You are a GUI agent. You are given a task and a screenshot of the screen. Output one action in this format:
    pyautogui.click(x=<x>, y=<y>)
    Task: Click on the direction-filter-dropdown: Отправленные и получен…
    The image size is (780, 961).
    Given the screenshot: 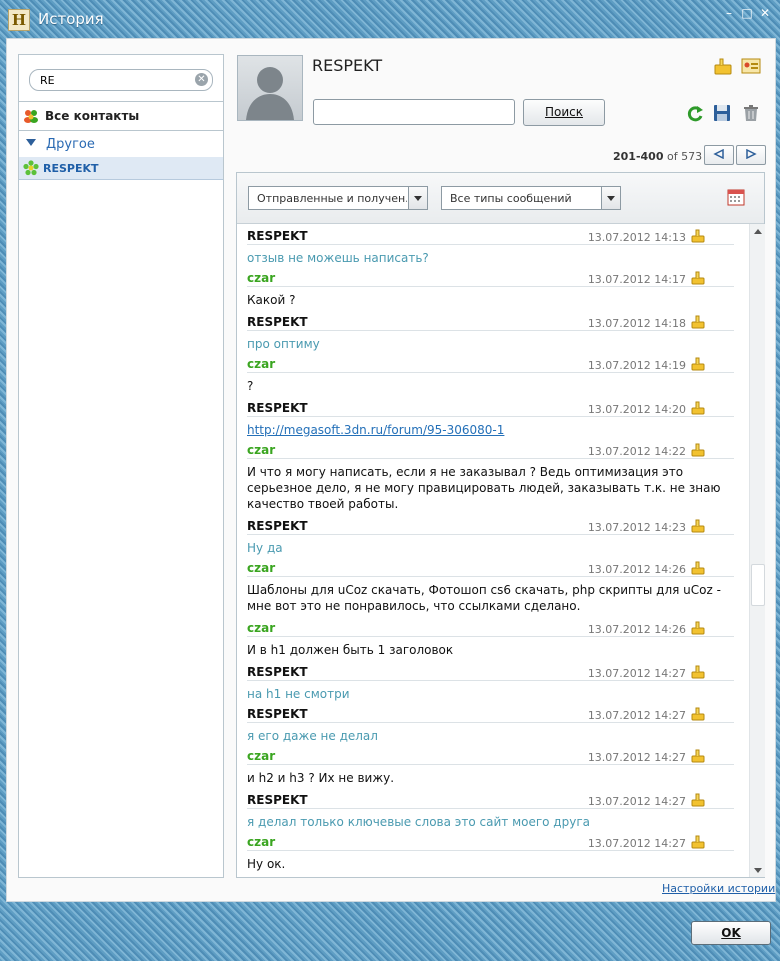 What is the action you would take?
    pyautogui.click(x=338, y=198)
    